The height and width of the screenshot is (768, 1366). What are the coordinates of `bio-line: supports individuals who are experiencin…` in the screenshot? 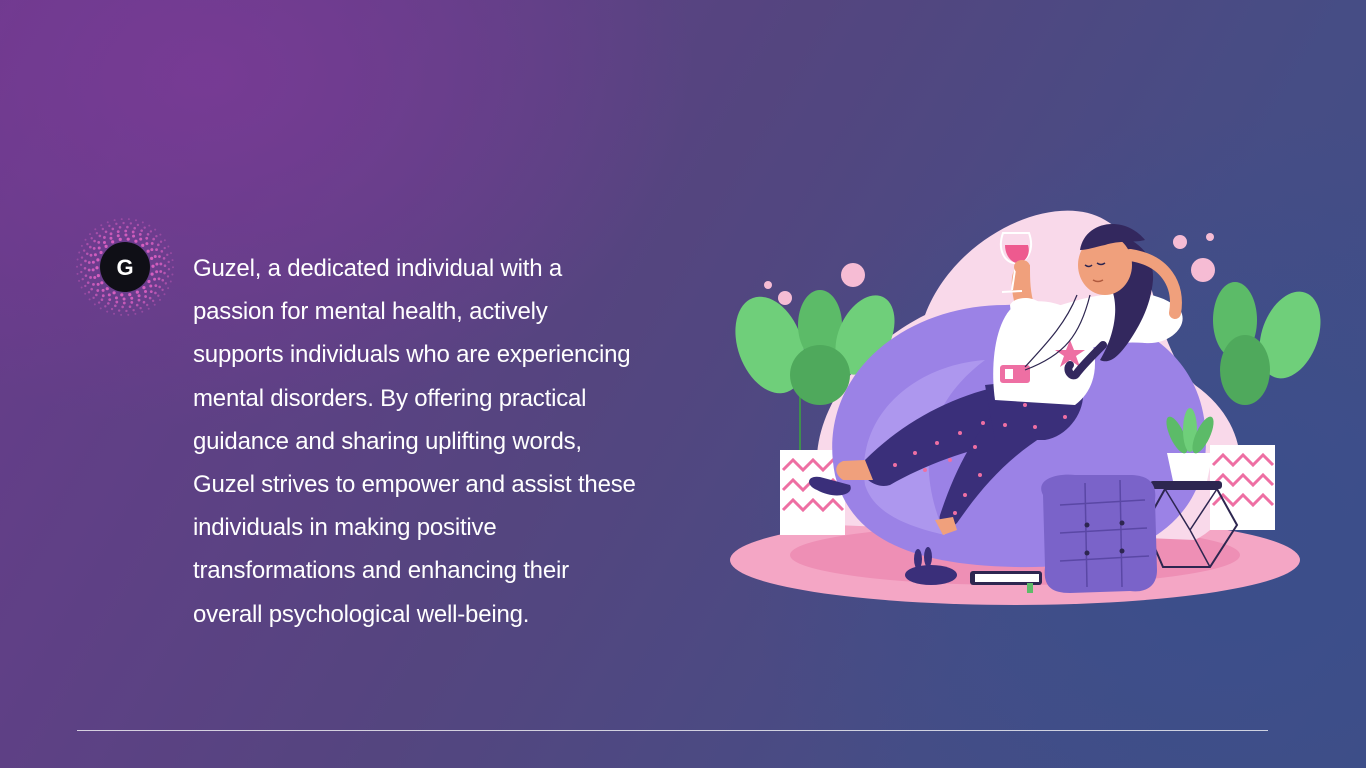 It's located at (412, 355).